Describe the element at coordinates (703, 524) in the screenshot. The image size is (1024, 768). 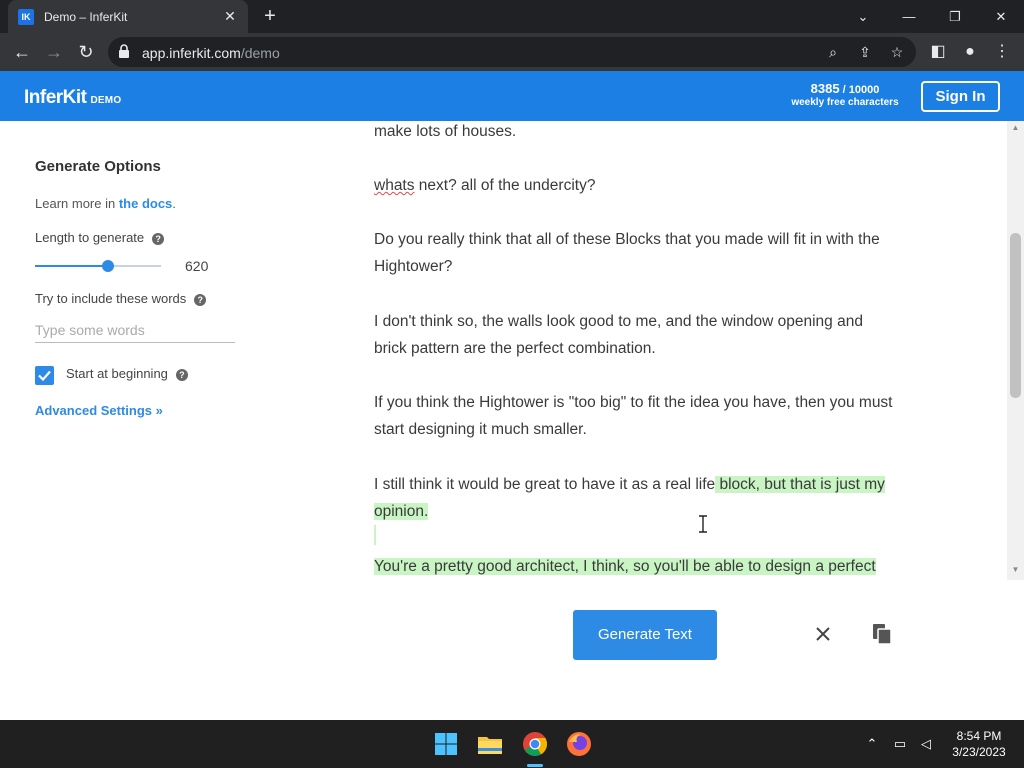
I see `text-cursor-icon` at that location.